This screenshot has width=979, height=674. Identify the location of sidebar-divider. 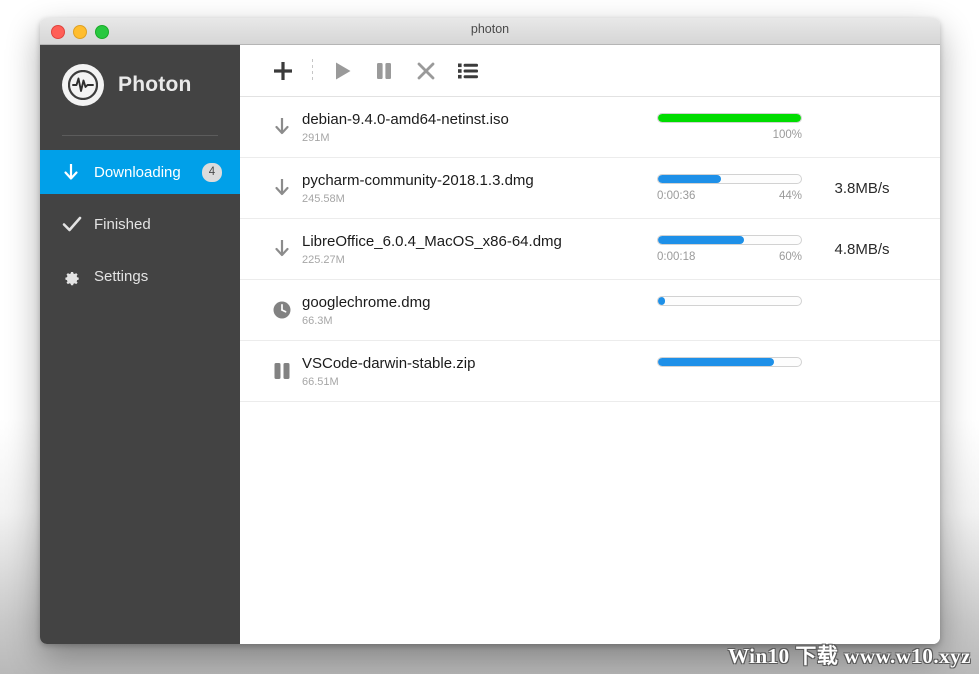
(140, 135).